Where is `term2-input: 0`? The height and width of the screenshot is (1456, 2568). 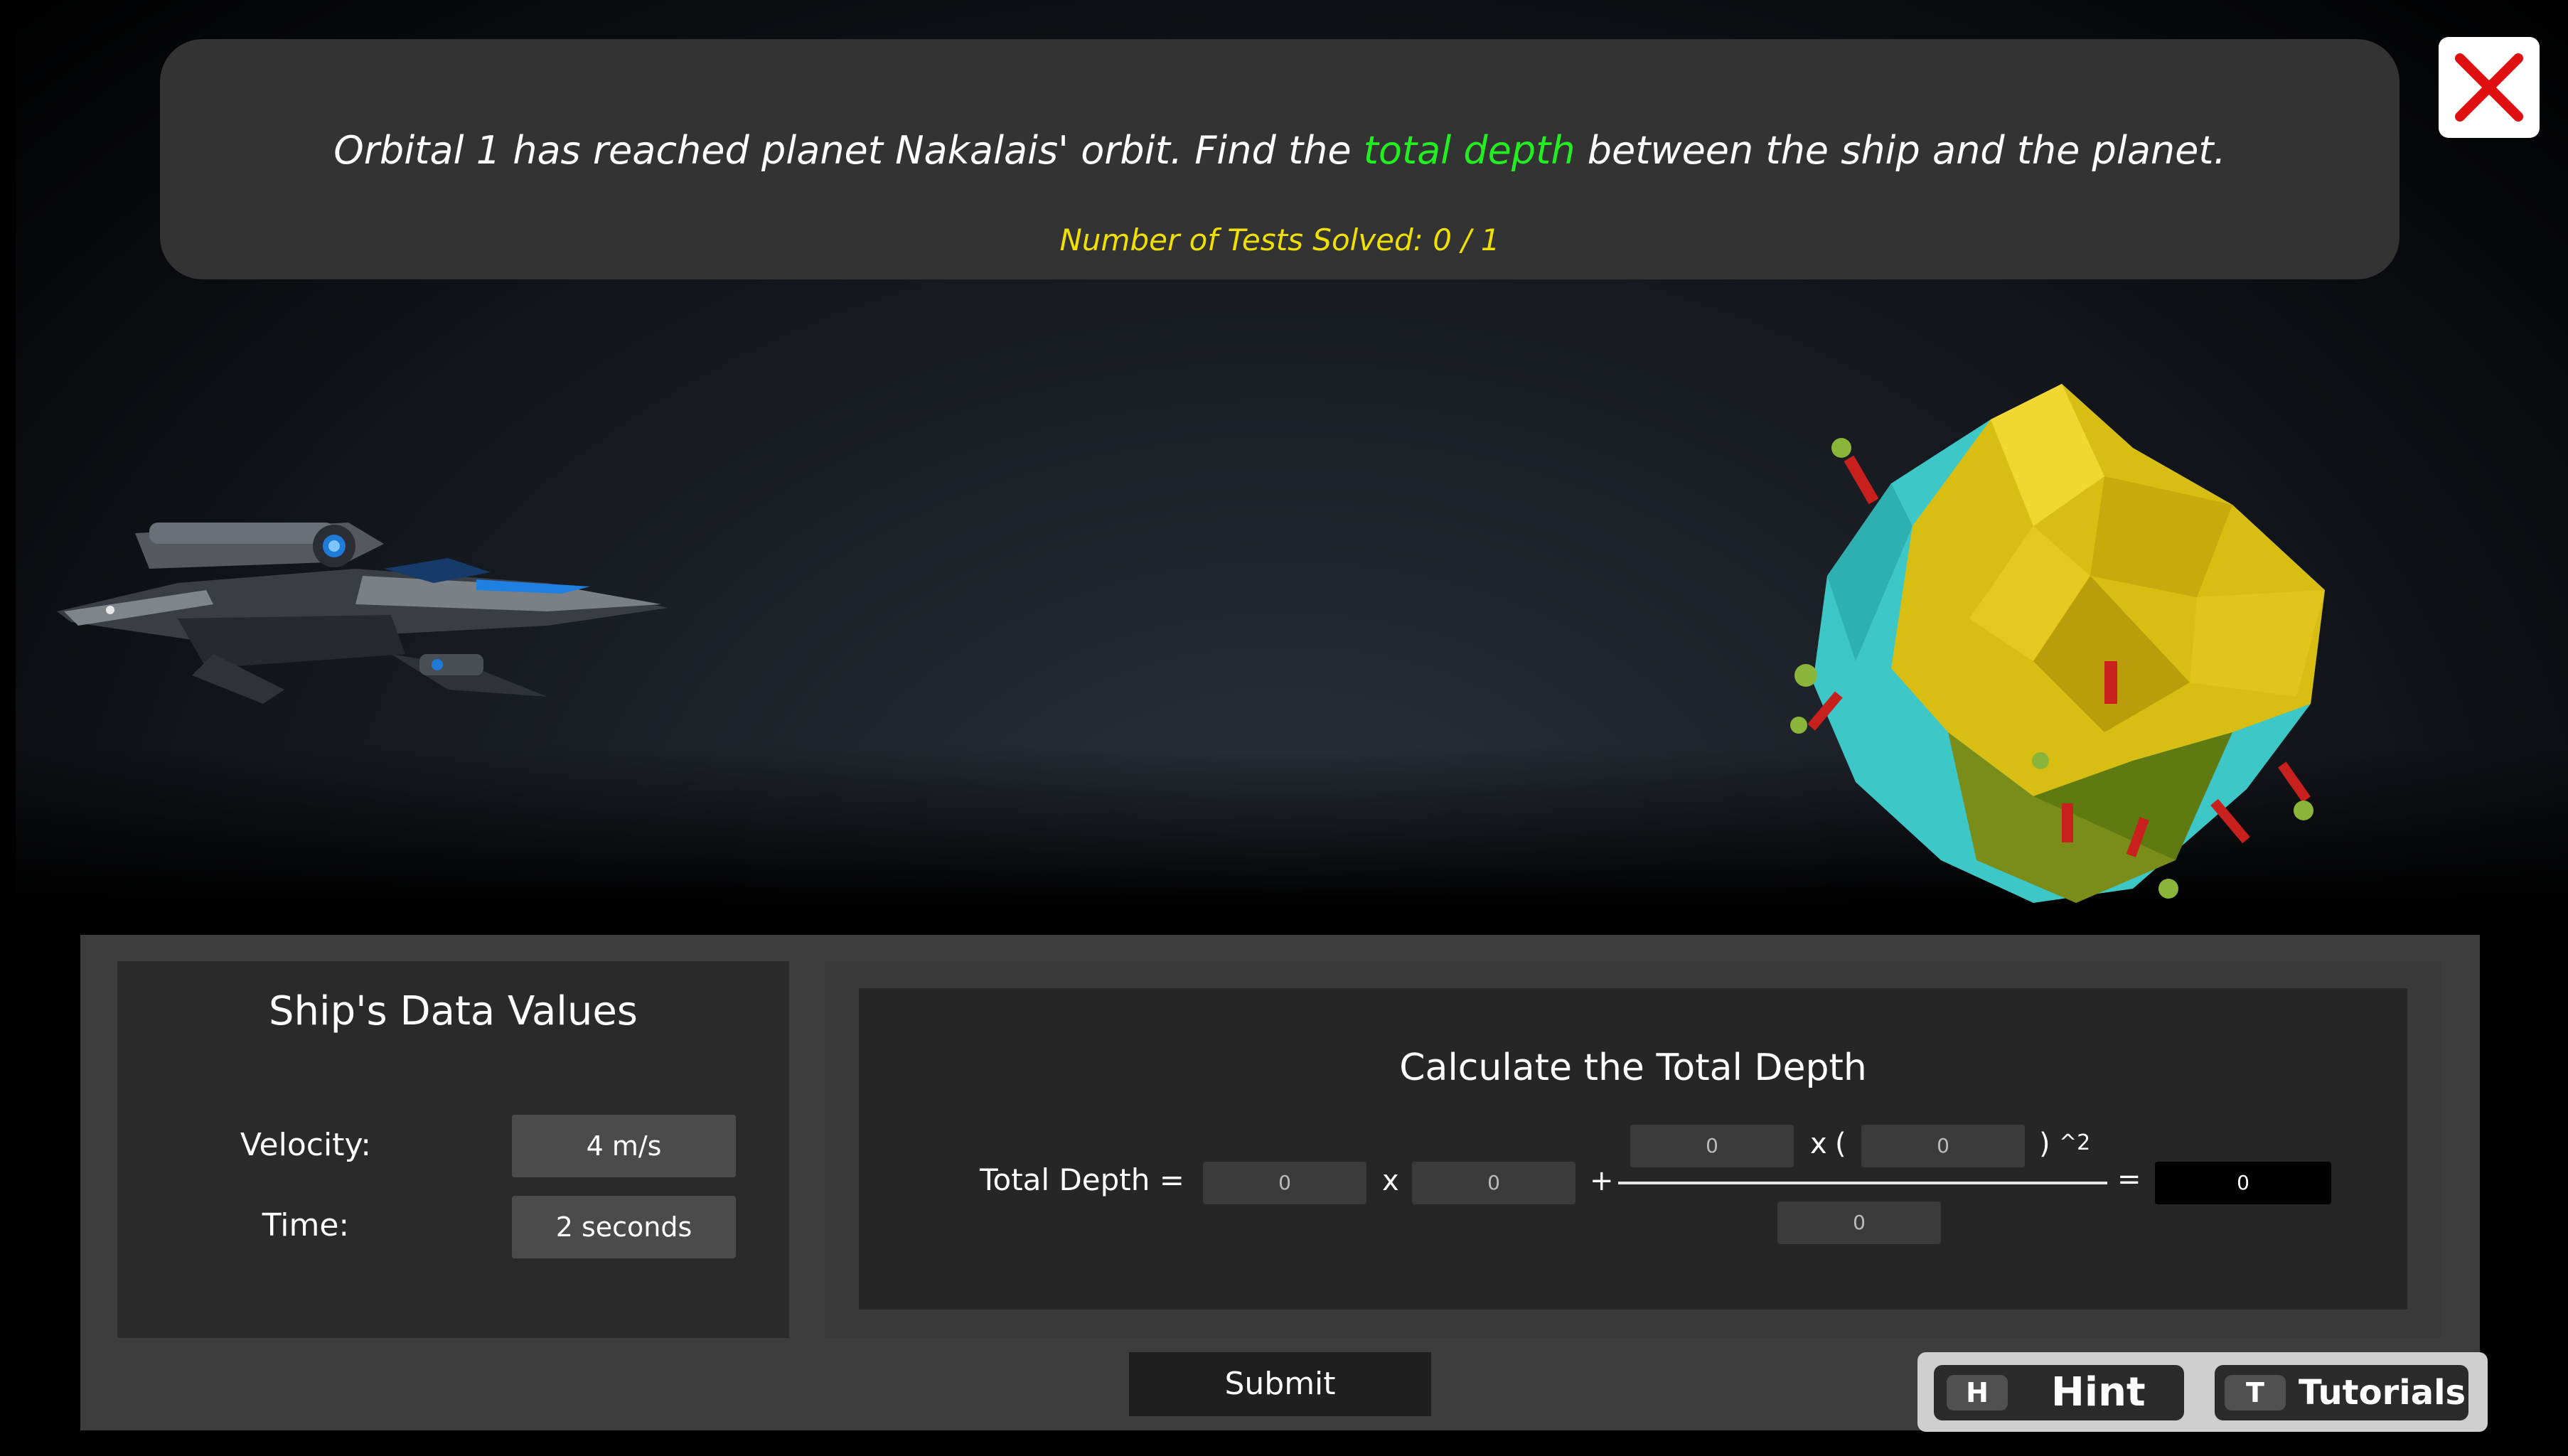
term2-input: 0 is located at coordinates (1493, 1183).